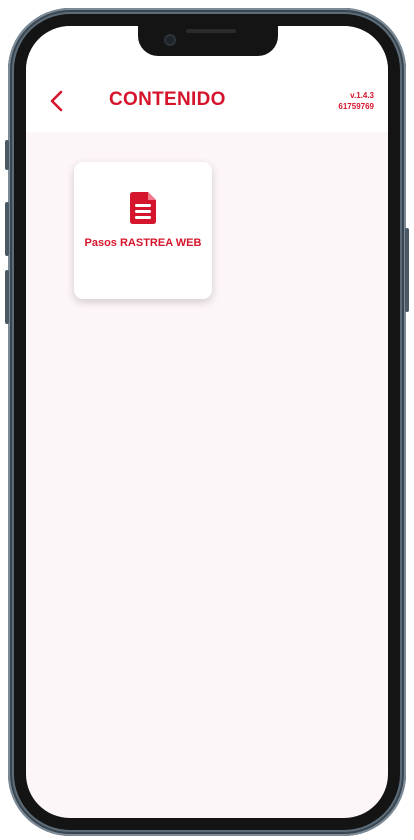 The width and height of the screenshot is (414, 840). I want to click on phone-side-button, so click(7, 155).